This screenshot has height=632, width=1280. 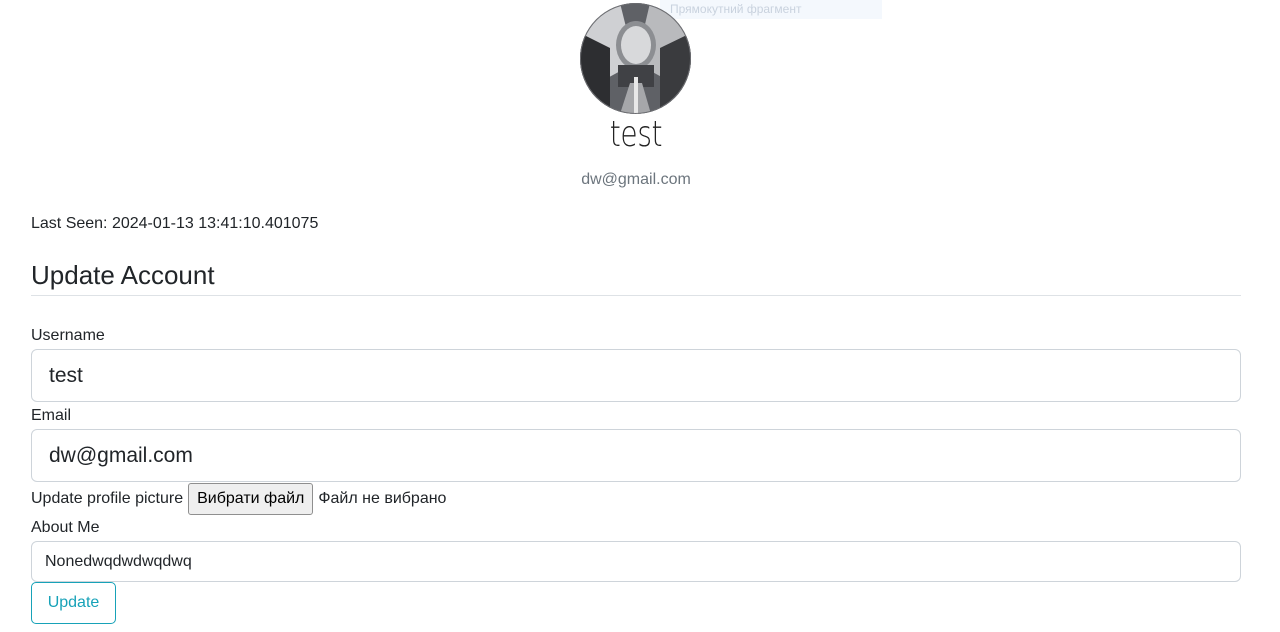 I want to click on last-seen-text: Last Seen: 2024-01-13 13:41:10.401075, so click(x=175, y=223).